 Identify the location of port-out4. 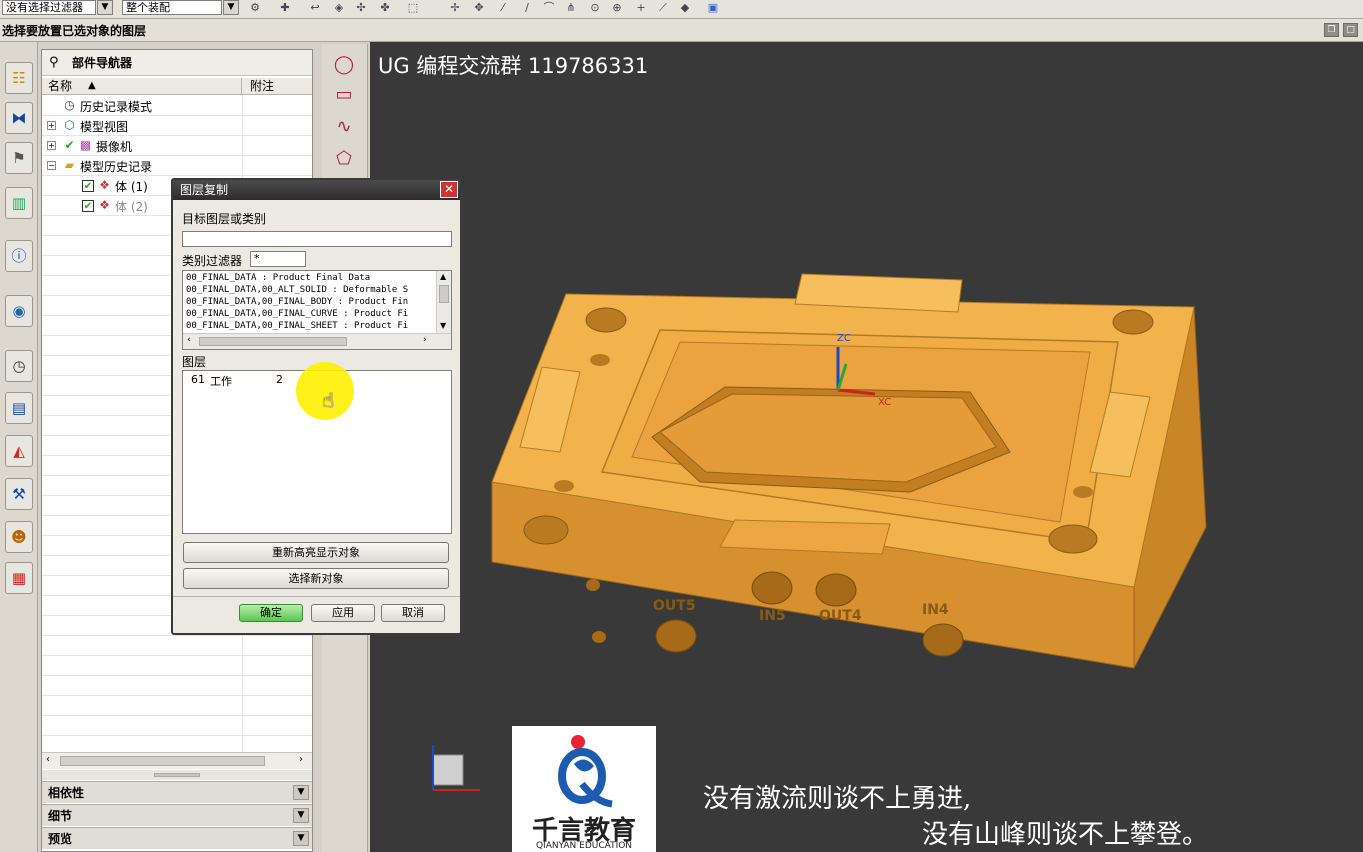
(836, 590).